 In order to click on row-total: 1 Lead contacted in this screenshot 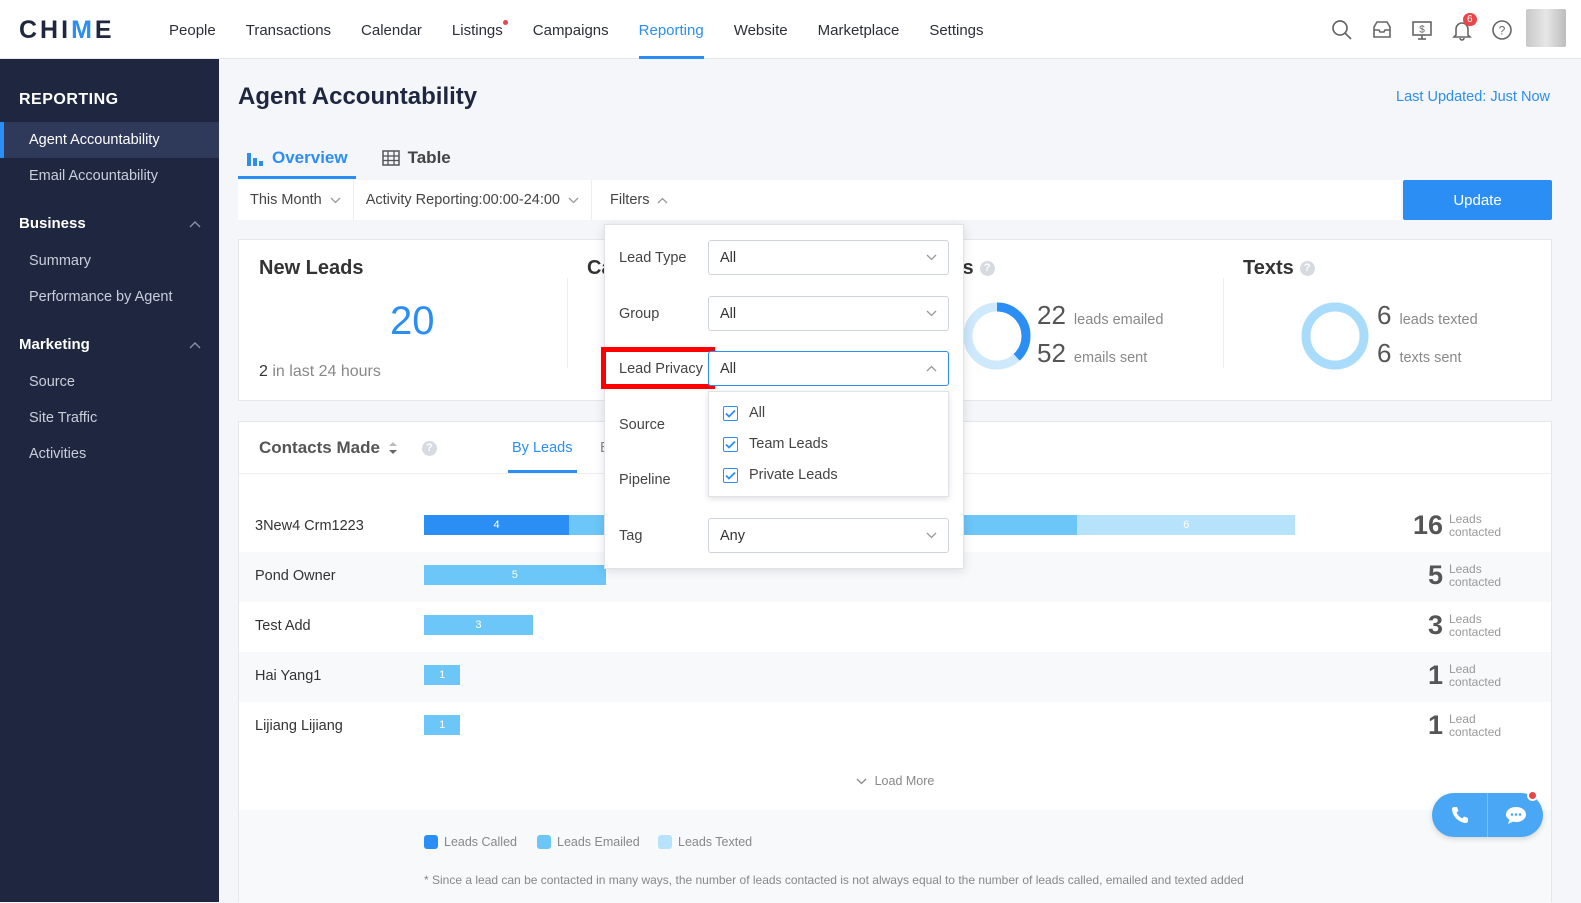, I will do `click(1468, 725)`.